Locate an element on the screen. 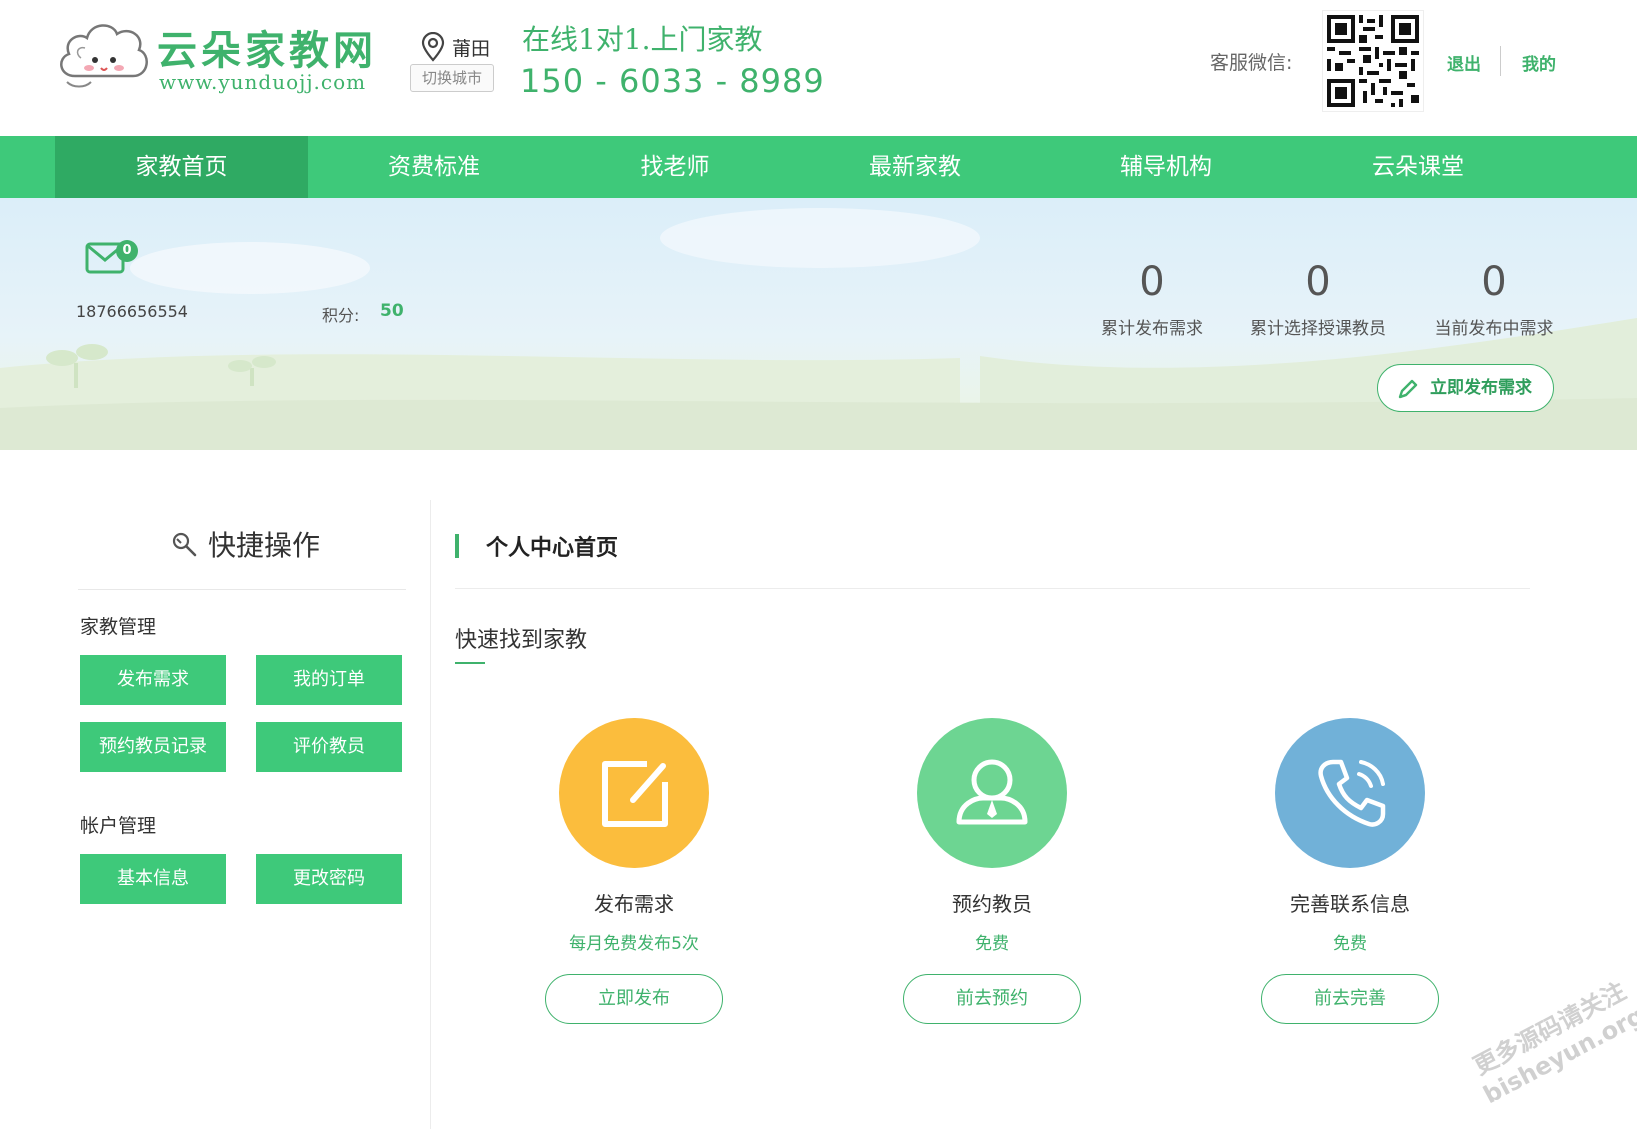  card-title: 完善联系信息 is located at coordinates (1350, 904).